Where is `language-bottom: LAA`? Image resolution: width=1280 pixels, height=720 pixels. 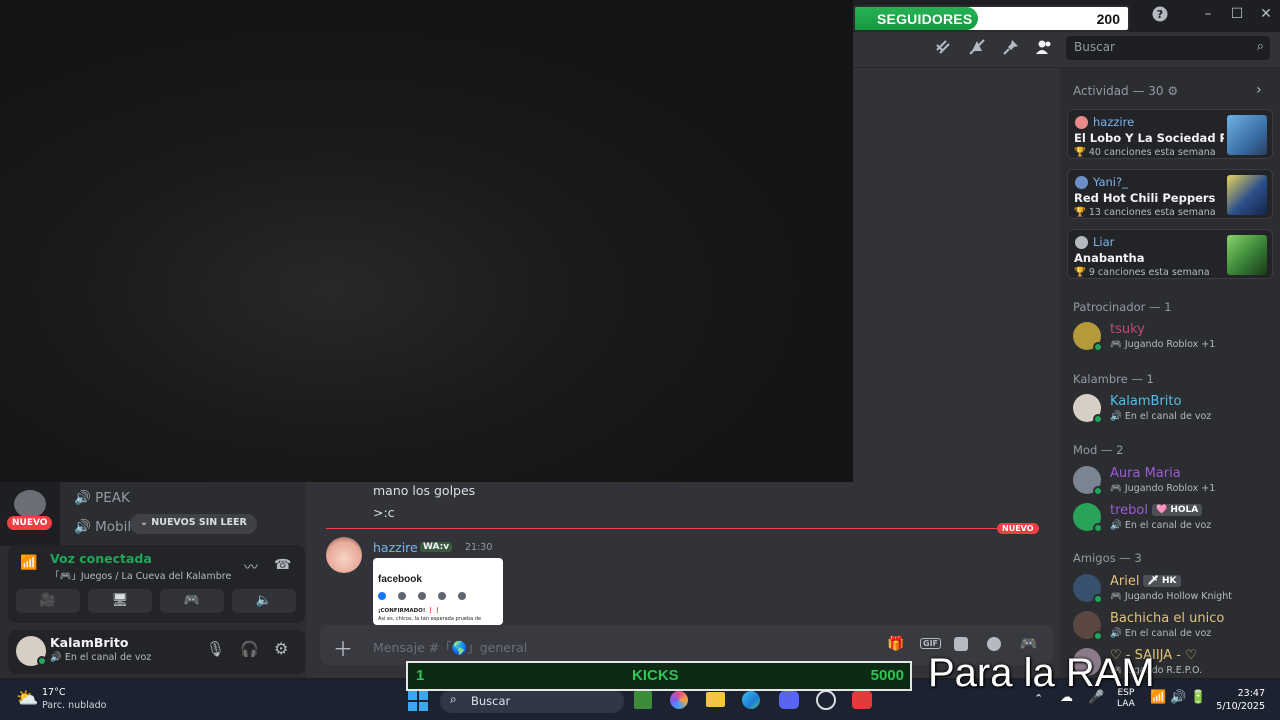 language-bottom: LAA is located at coordinates (1126, 704).